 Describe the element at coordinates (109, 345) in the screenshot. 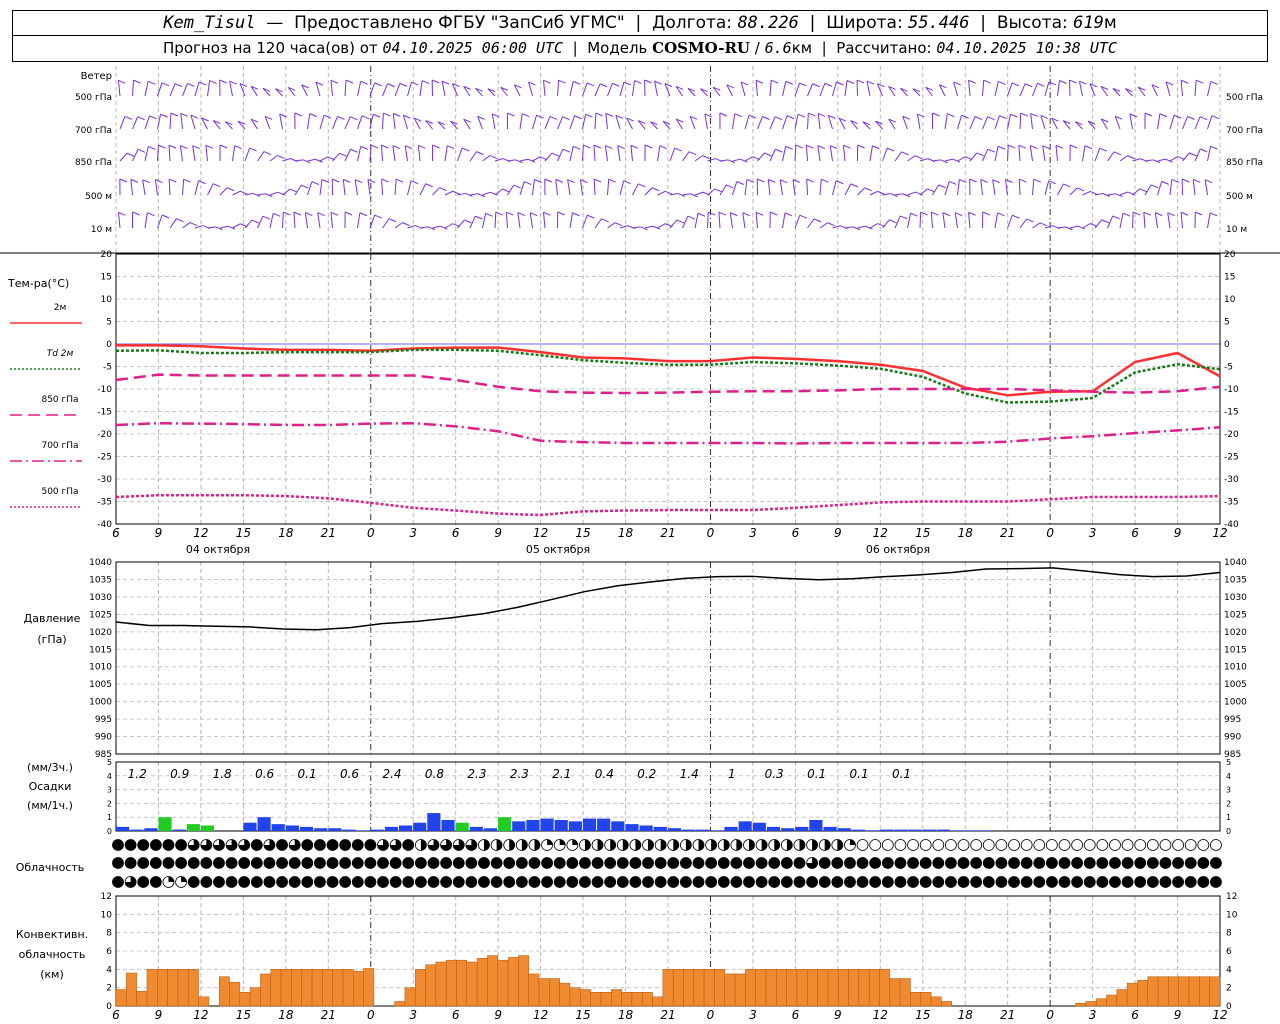

I see `temp-ytick-left: 0` at that location.